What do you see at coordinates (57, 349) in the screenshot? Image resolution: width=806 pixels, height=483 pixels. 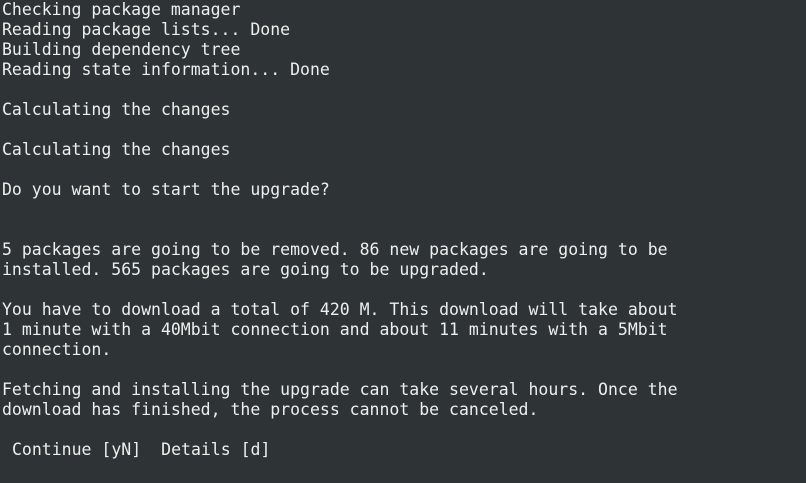 I see `download-info-line: connection.` at bounding box center [57, 349].